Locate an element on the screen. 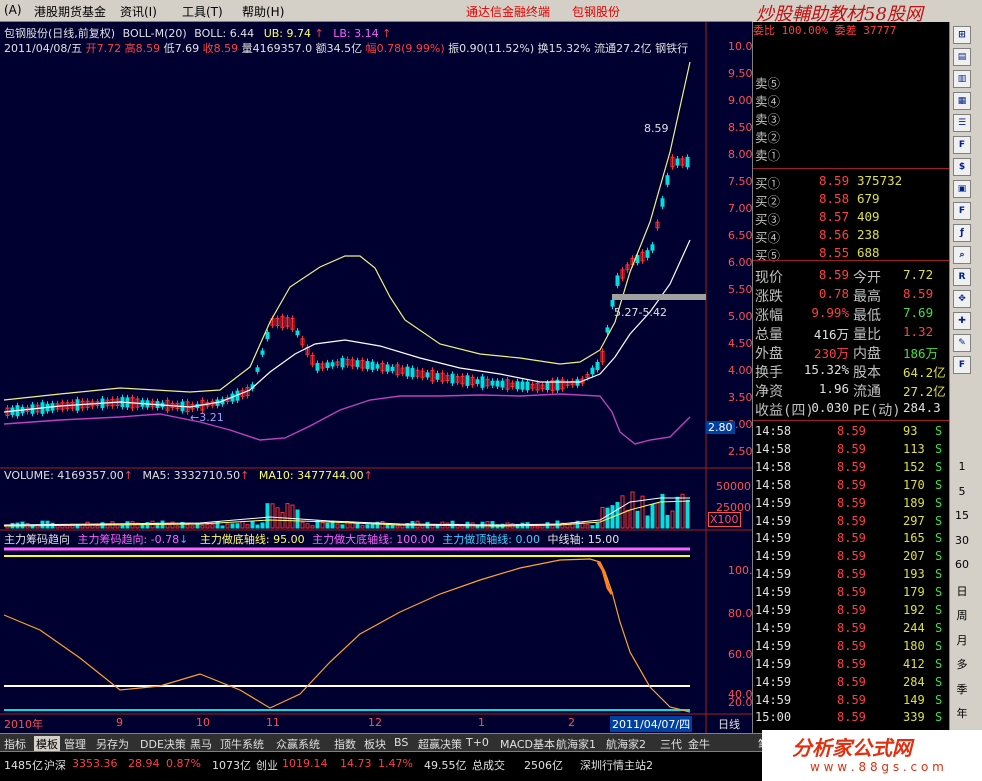 The height and width of the screenshot is (781, 982). add-icon: ✚ is located at coordinates (962, 321).